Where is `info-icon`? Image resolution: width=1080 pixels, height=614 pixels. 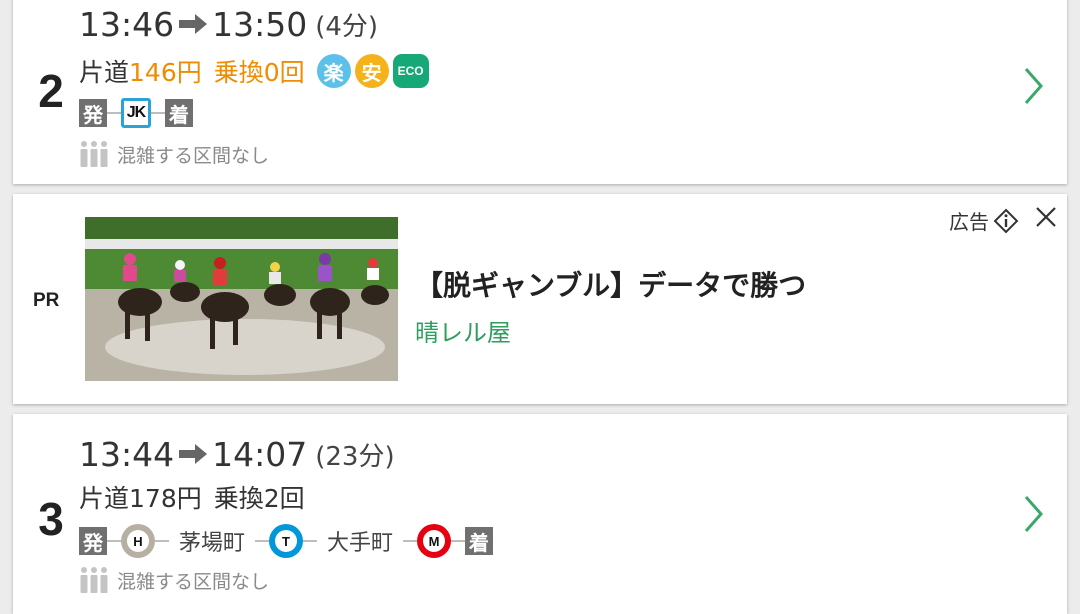
info-icon is located at coordinates (1006, 221).